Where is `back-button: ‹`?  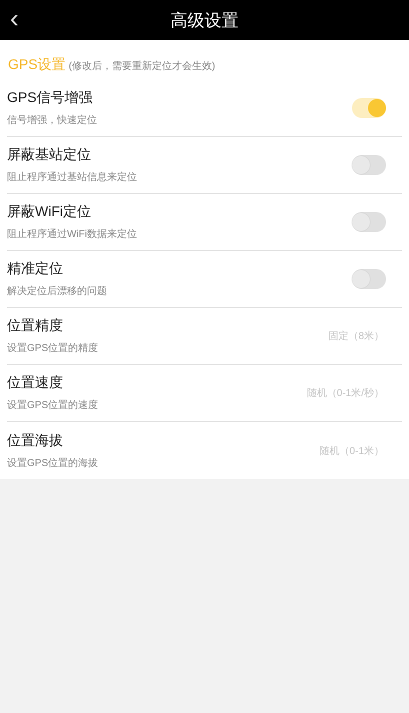 back-button: ‹ is located at coordinates (14, 18).